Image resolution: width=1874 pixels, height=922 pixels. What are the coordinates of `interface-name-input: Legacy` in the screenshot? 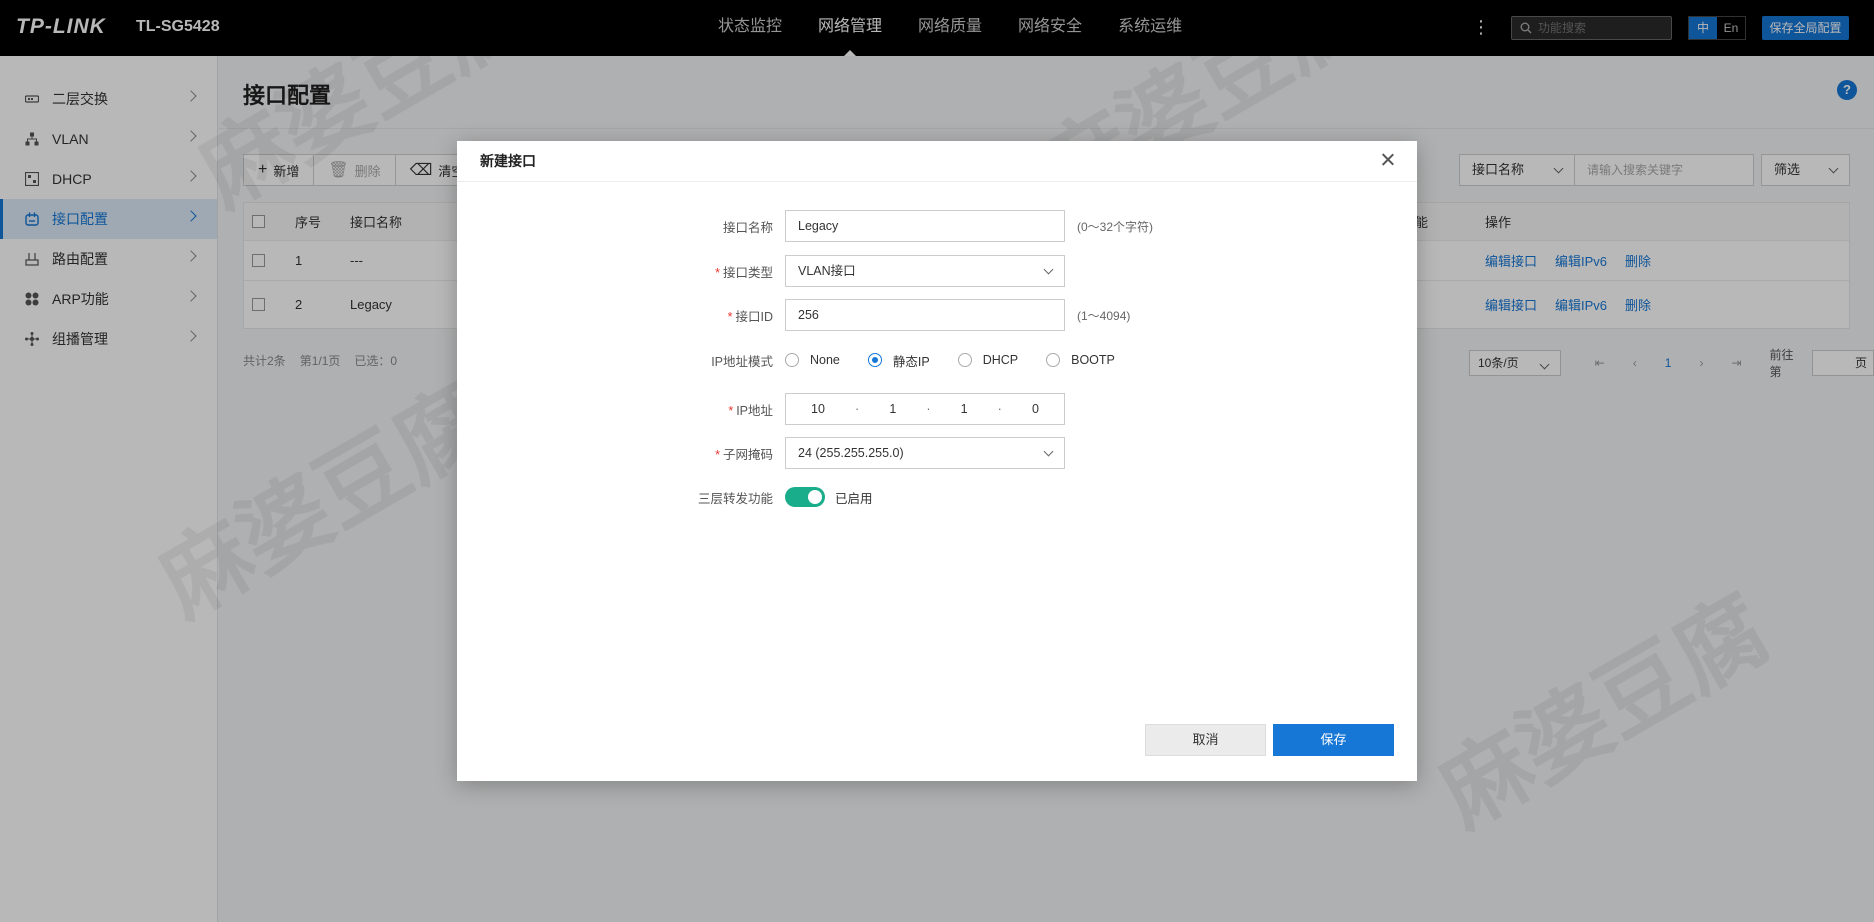 It's located at (925, 226).